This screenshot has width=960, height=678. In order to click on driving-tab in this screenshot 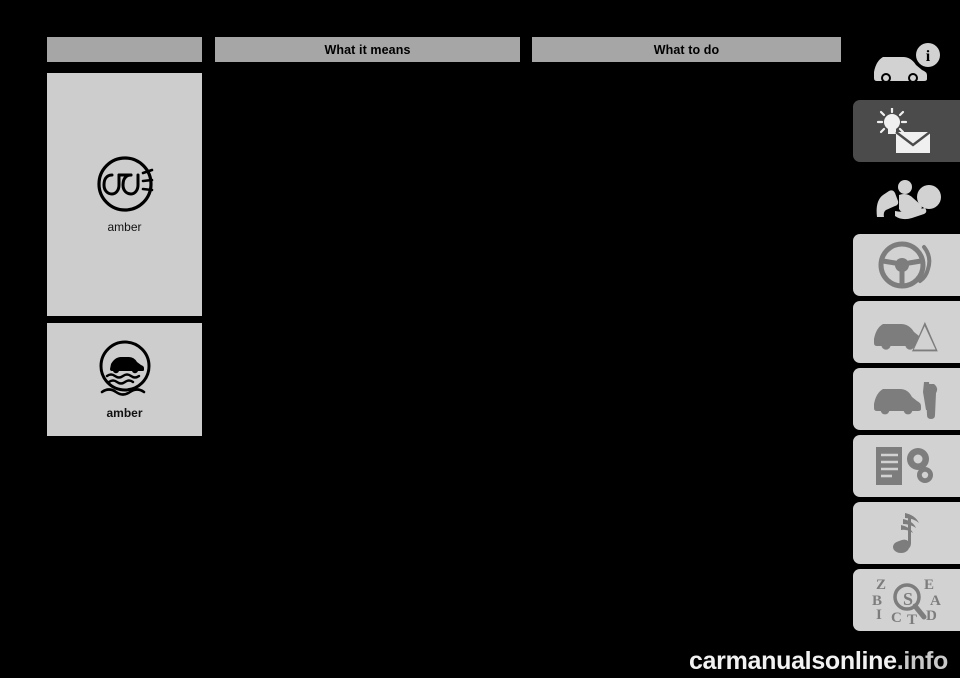, I will do `click(906, 265)`.